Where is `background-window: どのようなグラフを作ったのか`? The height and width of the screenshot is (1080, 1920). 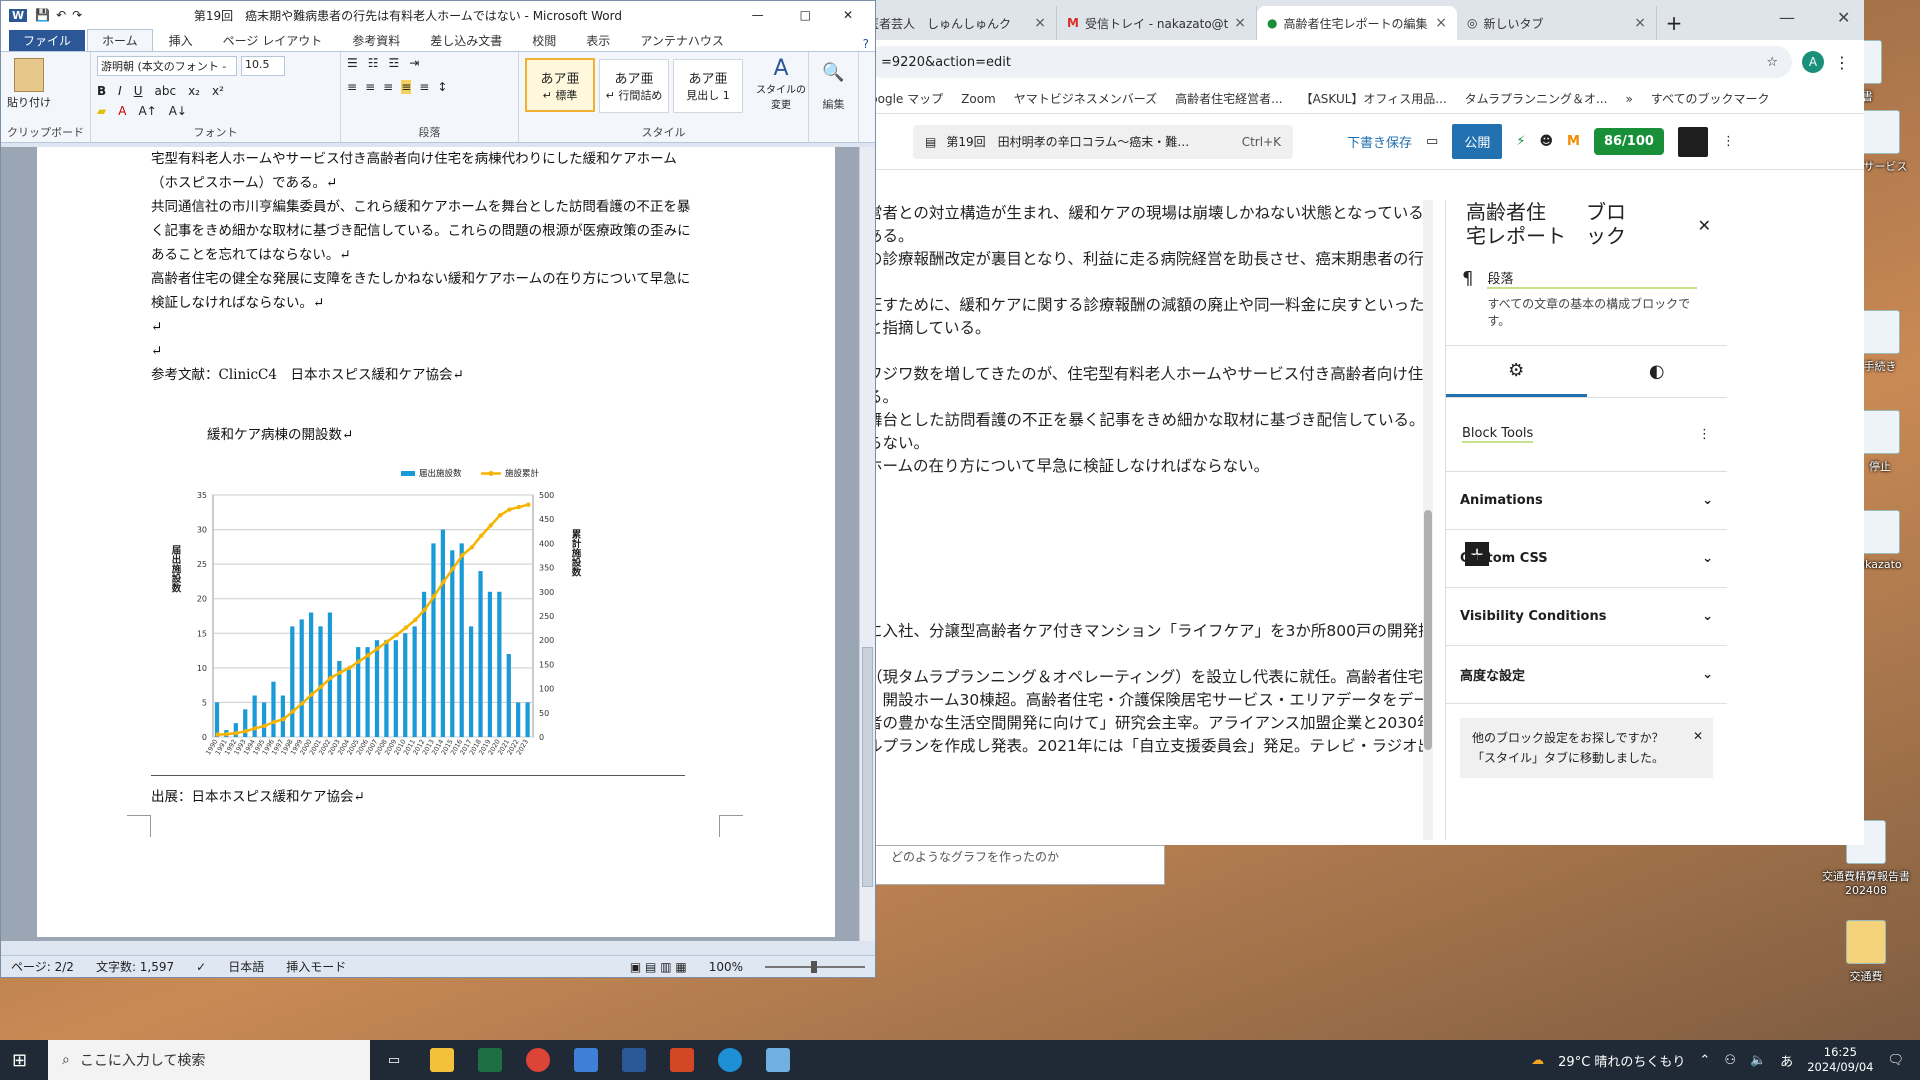
background-window: どのようなグラフを作ったのか is located at coordinates (1012, 865).